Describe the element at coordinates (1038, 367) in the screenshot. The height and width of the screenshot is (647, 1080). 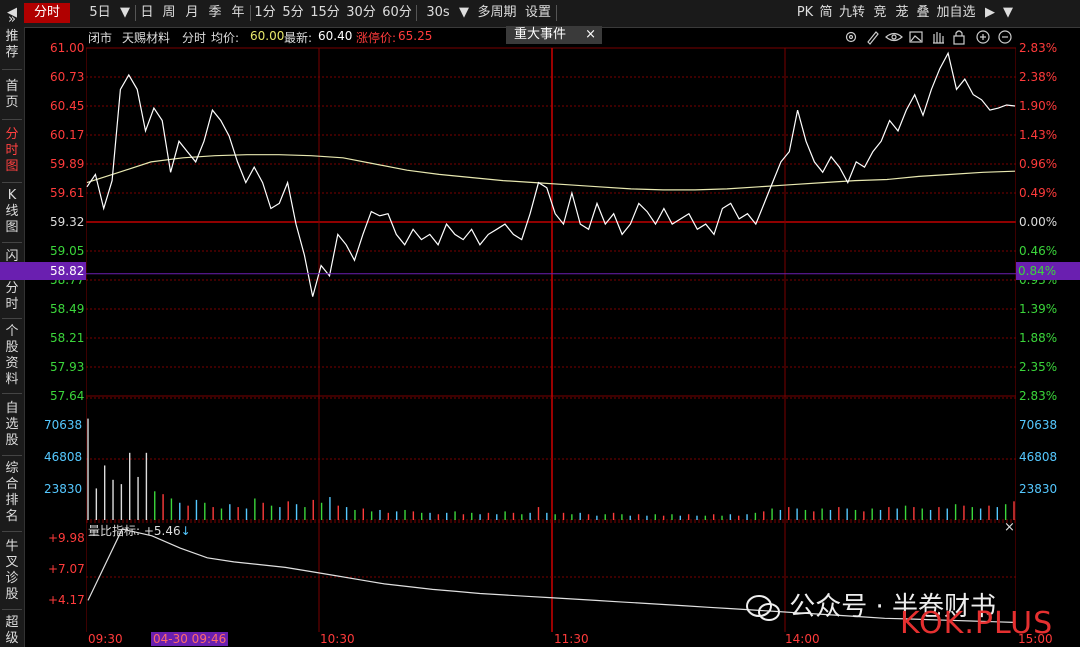
I see `pct-tick-label: 2.35%` at that location.